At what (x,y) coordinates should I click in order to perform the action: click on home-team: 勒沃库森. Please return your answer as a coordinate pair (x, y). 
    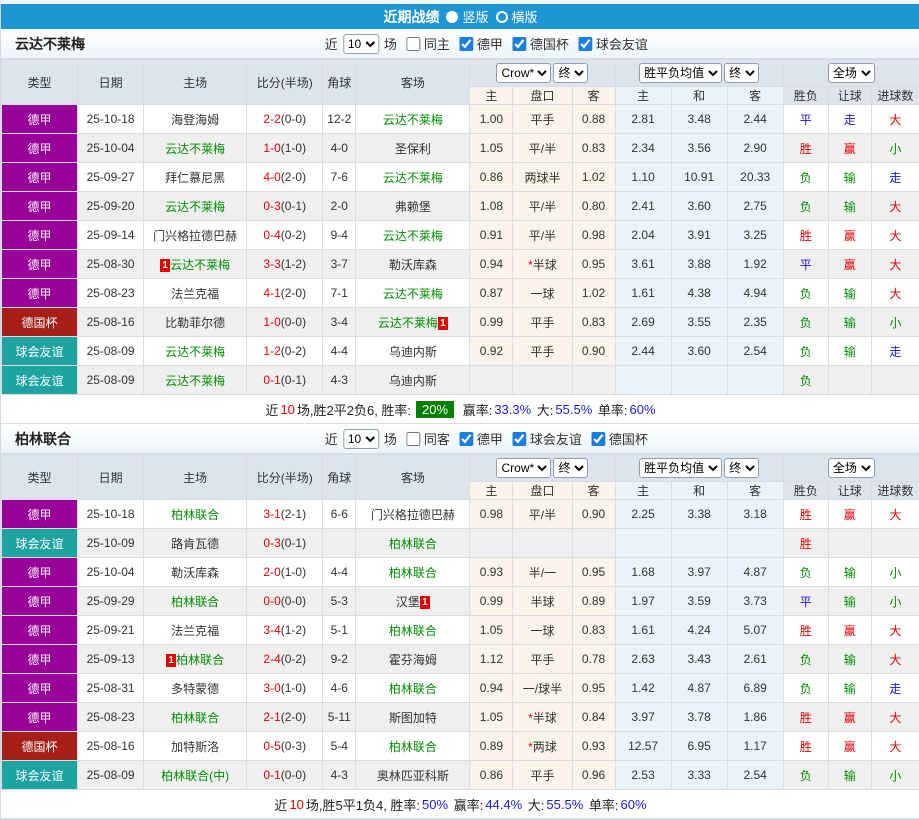
    Looking at the image, I should click on (195, 572).